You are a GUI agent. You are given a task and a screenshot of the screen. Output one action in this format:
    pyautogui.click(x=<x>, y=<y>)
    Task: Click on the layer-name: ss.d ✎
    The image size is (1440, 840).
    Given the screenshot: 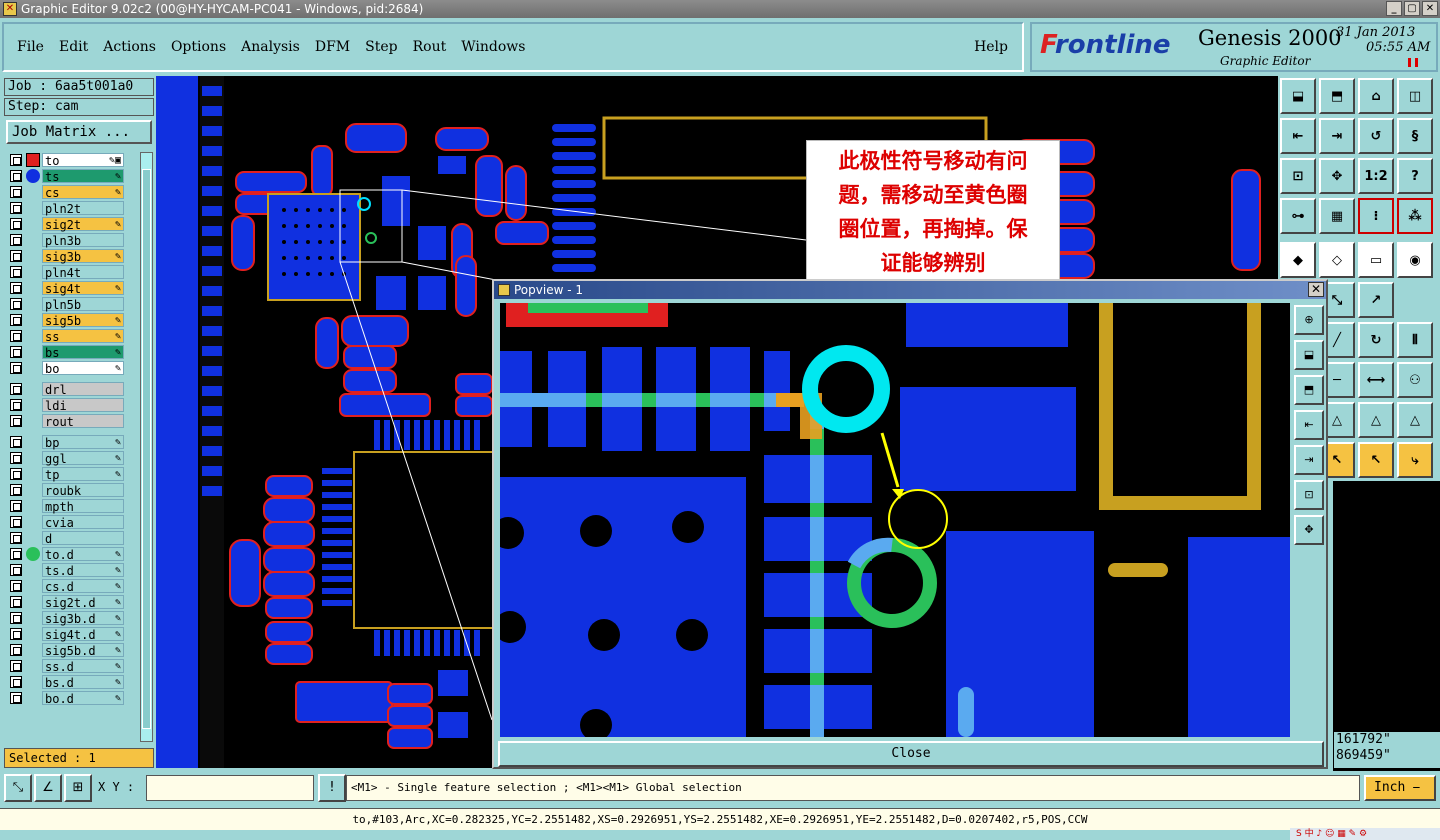 What is the action you would take?
    pyautogui.click(x=83, y=666)
    